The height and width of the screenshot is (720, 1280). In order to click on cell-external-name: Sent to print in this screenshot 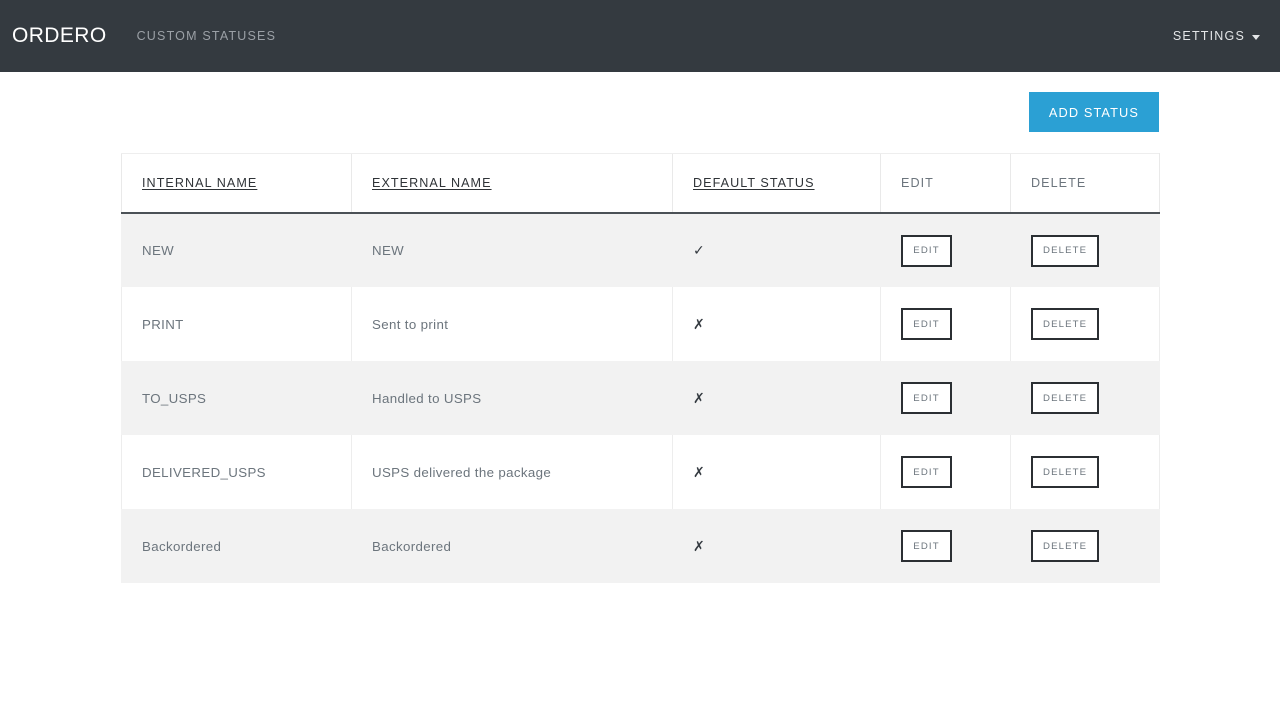, I will do `click(512, 324)`.